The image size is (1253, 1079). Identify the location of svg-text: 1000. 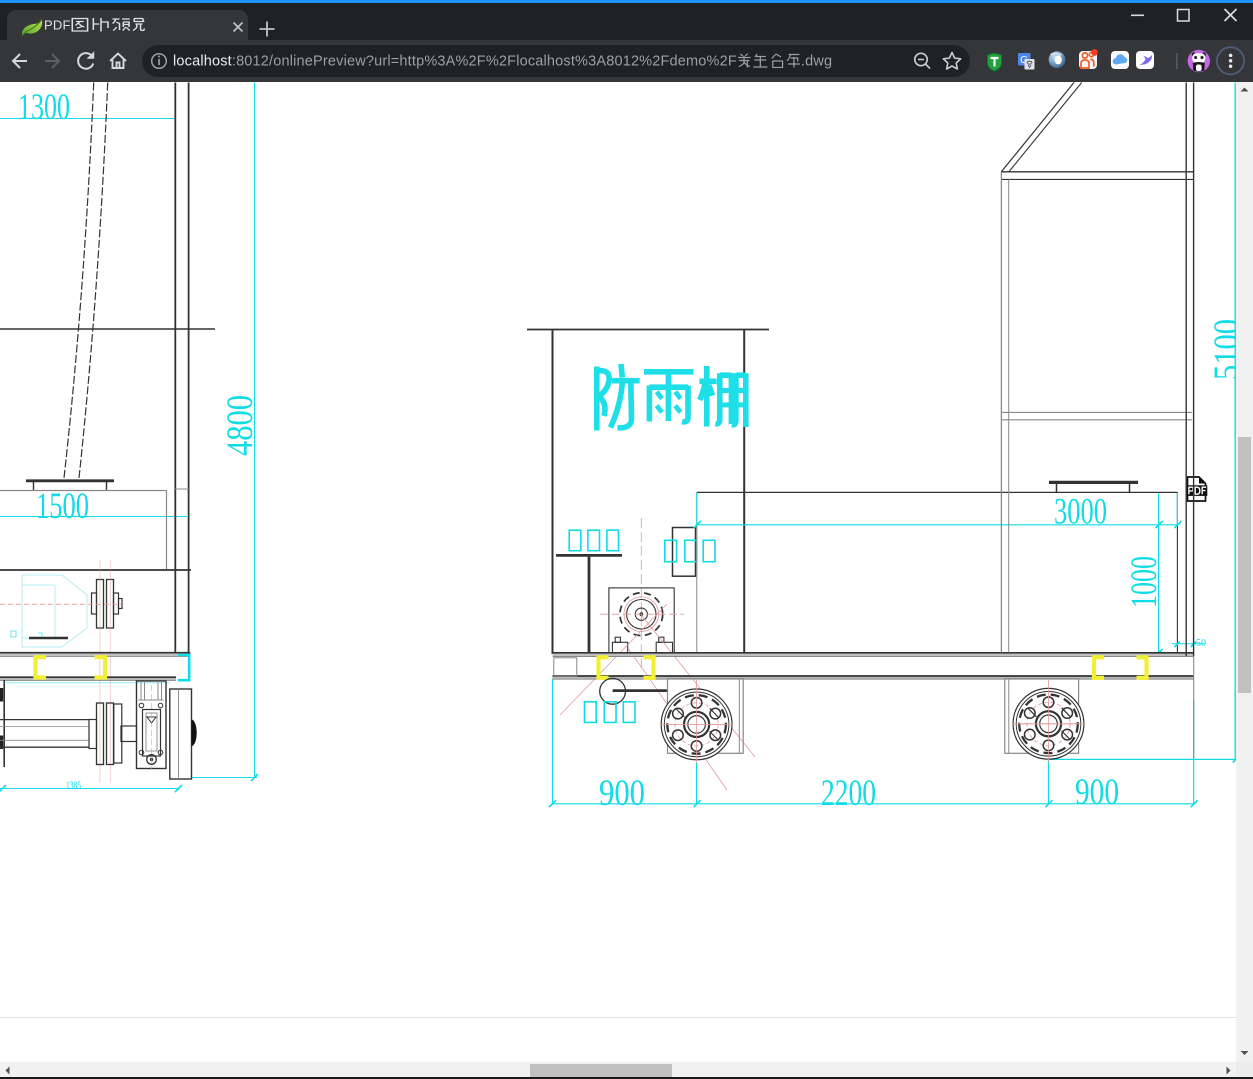
(1144, 582).